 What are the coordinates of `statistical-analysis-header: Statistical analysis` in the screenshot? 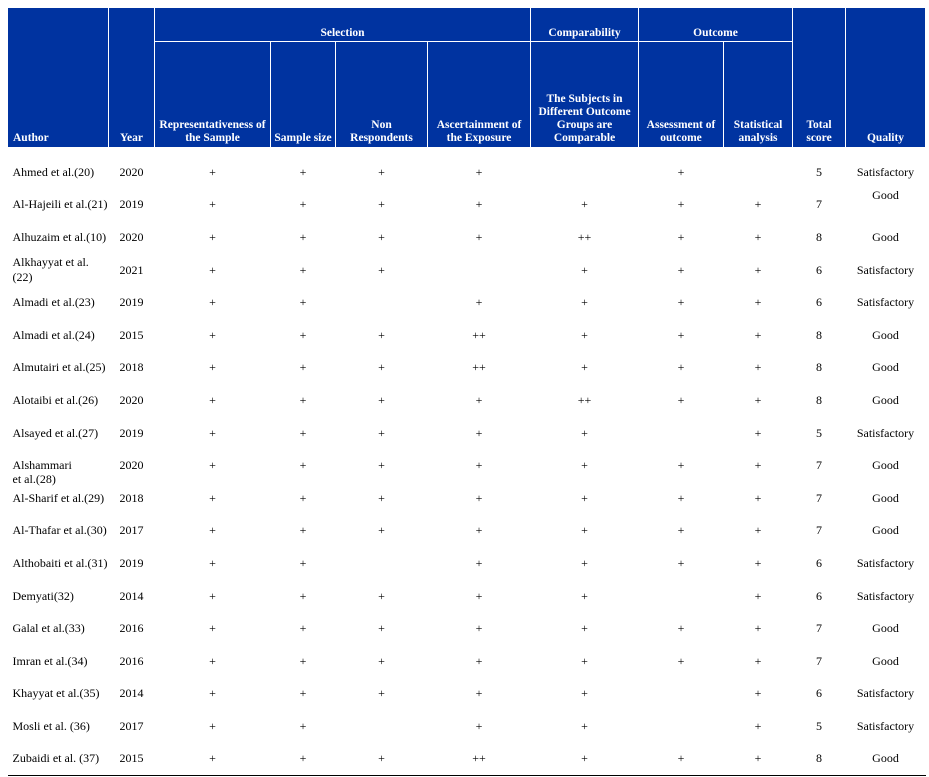 It's located at (758, 94).